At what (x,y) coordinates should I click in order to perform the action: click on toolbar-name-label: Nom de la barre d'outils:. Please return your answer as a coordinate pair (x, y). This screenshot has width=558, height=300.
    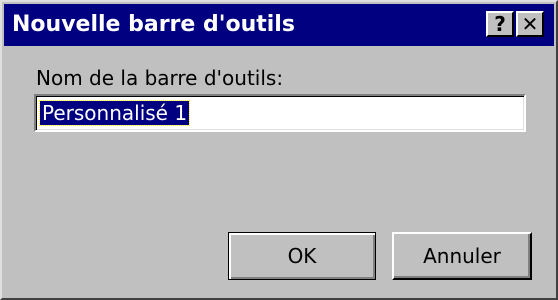
    Looking at the image, I should click on (159, 78).